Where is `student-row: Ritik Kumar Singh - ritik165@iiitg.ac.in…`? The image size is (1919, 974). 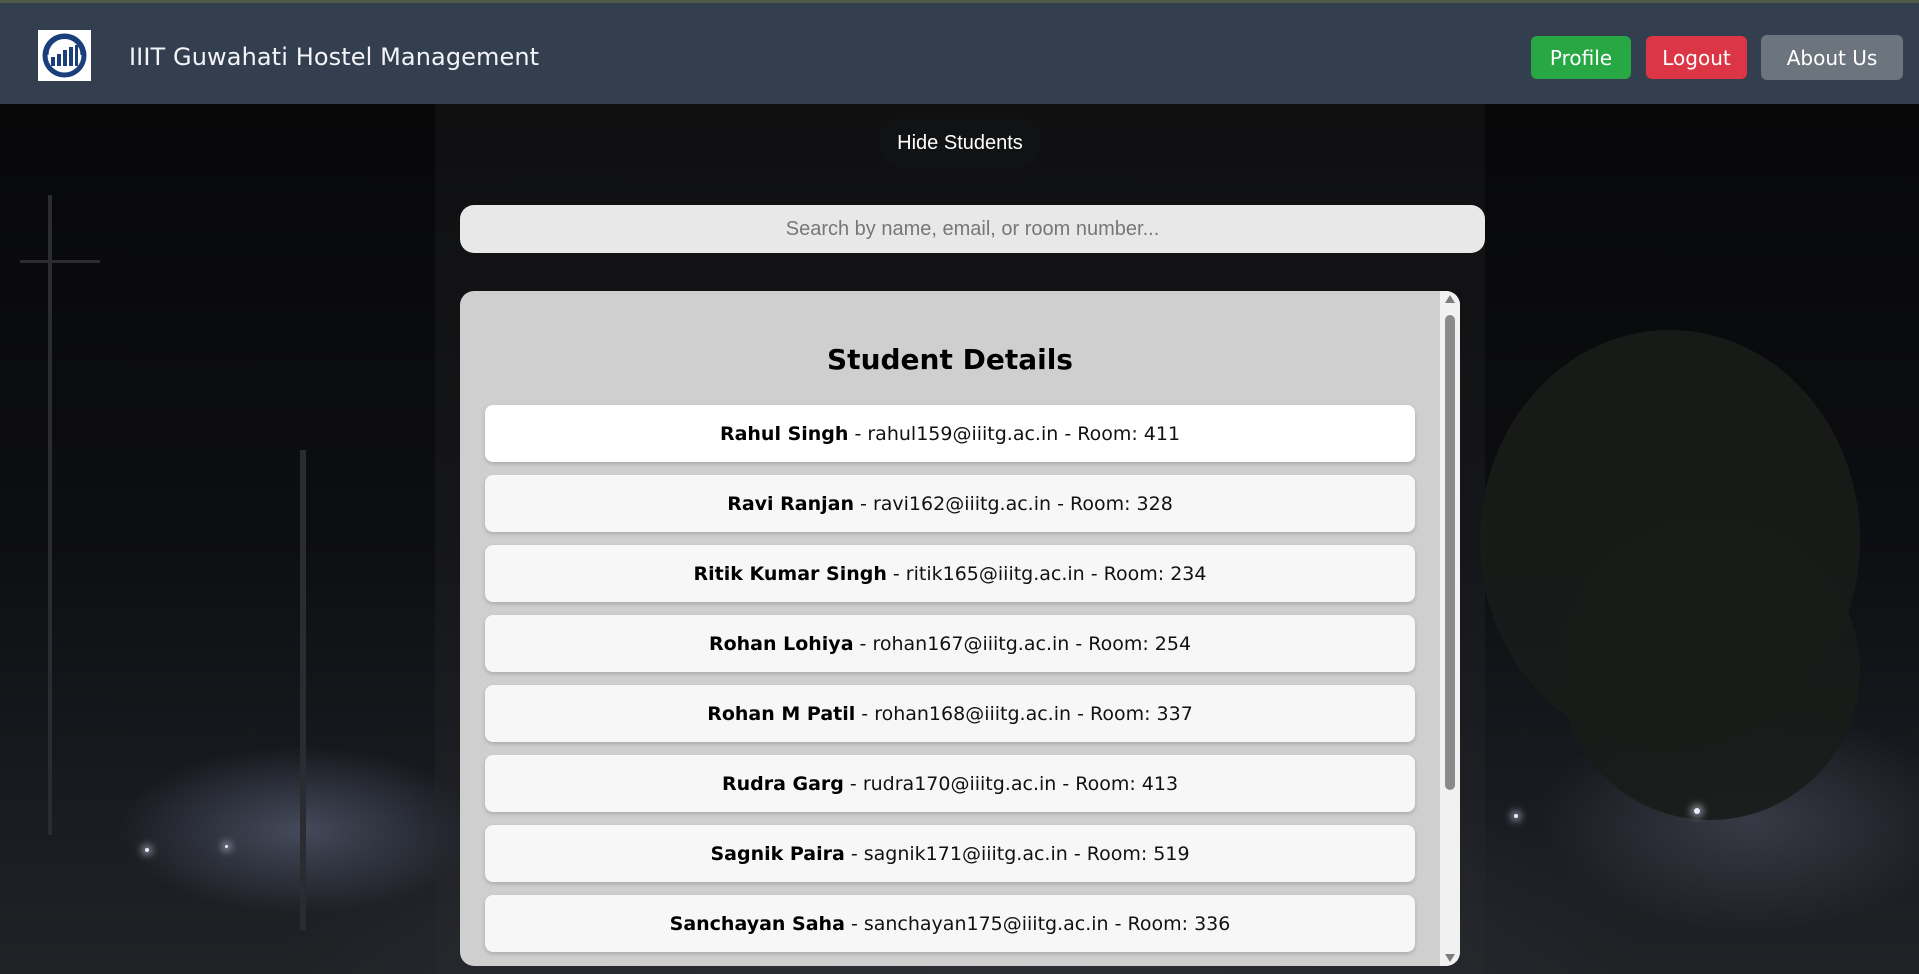 student-row: Ritik Kumar Singh - ritik165@iiitg.ac.in… is located at coordinates (950, 573).